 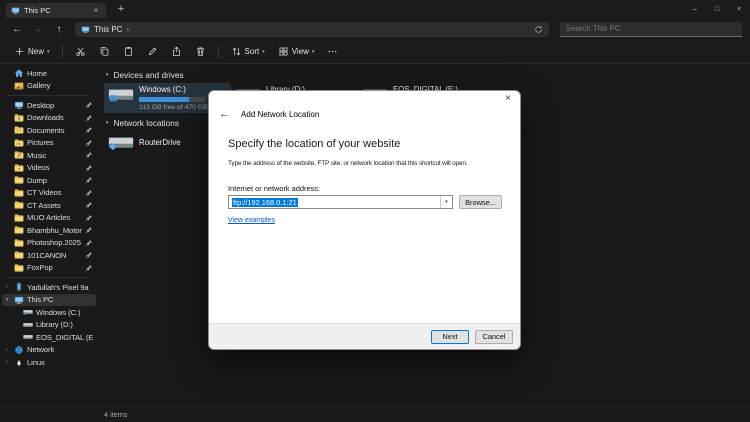 What do you see at coordinates (248, 51) in the screenshot?
I see `sort-button: Sort ▾` at bounding box center [248, 51].